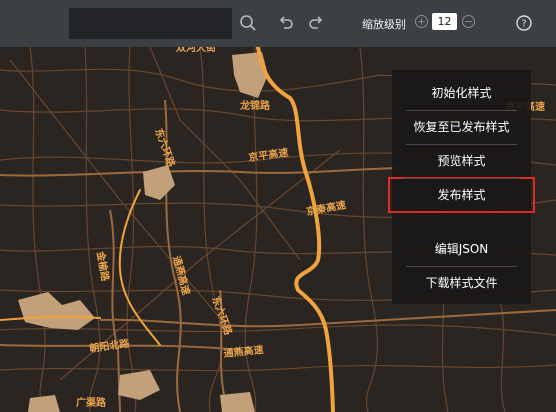 This screenshot has height=412, width=556. Describe the element at coordinates (461, 161) in the screenshot. I see `preview-style-button: 预览样式` at that location.